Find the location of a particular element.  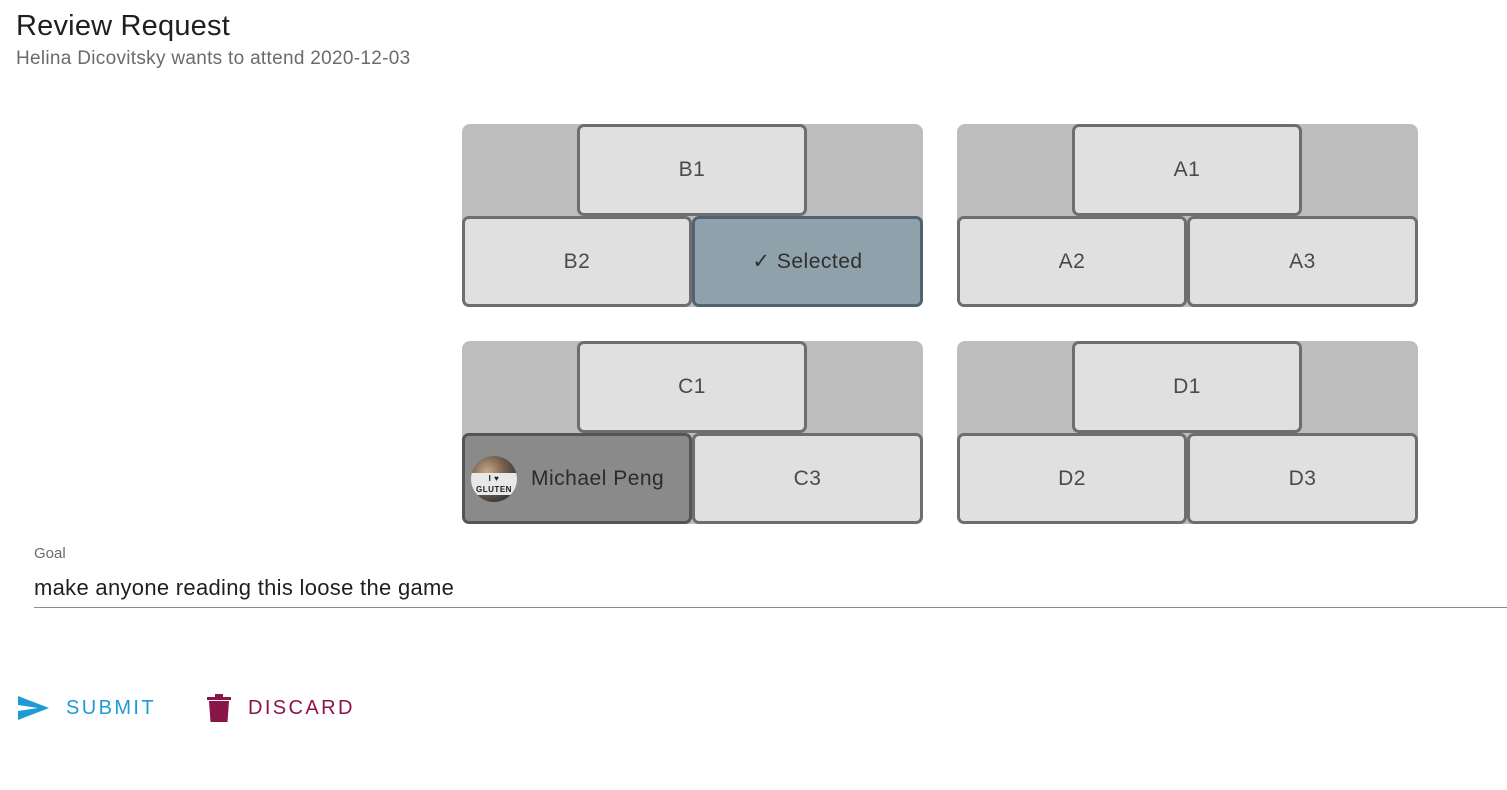

pod-d: D1 D2 D3 is located at coordinates (1187, 432).